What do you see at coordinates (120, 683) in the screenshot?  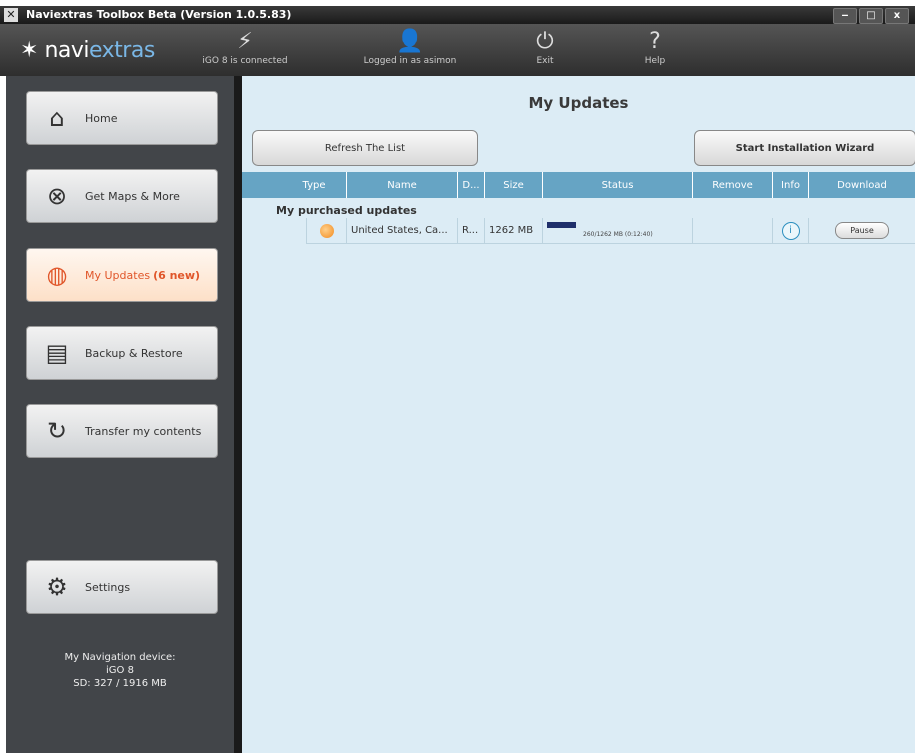 I see `device-info-storage: SD: 327 / 1916 MB` at bounding box center [120, 683].